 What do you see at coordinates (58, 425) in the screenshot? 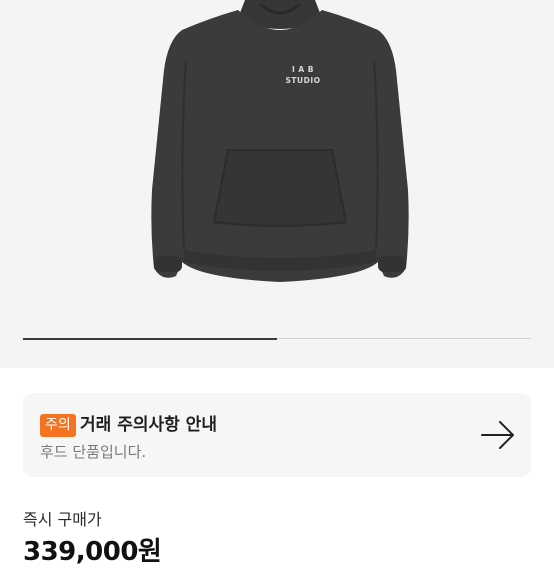
I see `warning-badge: 주의` at bounding box center [58, 425].